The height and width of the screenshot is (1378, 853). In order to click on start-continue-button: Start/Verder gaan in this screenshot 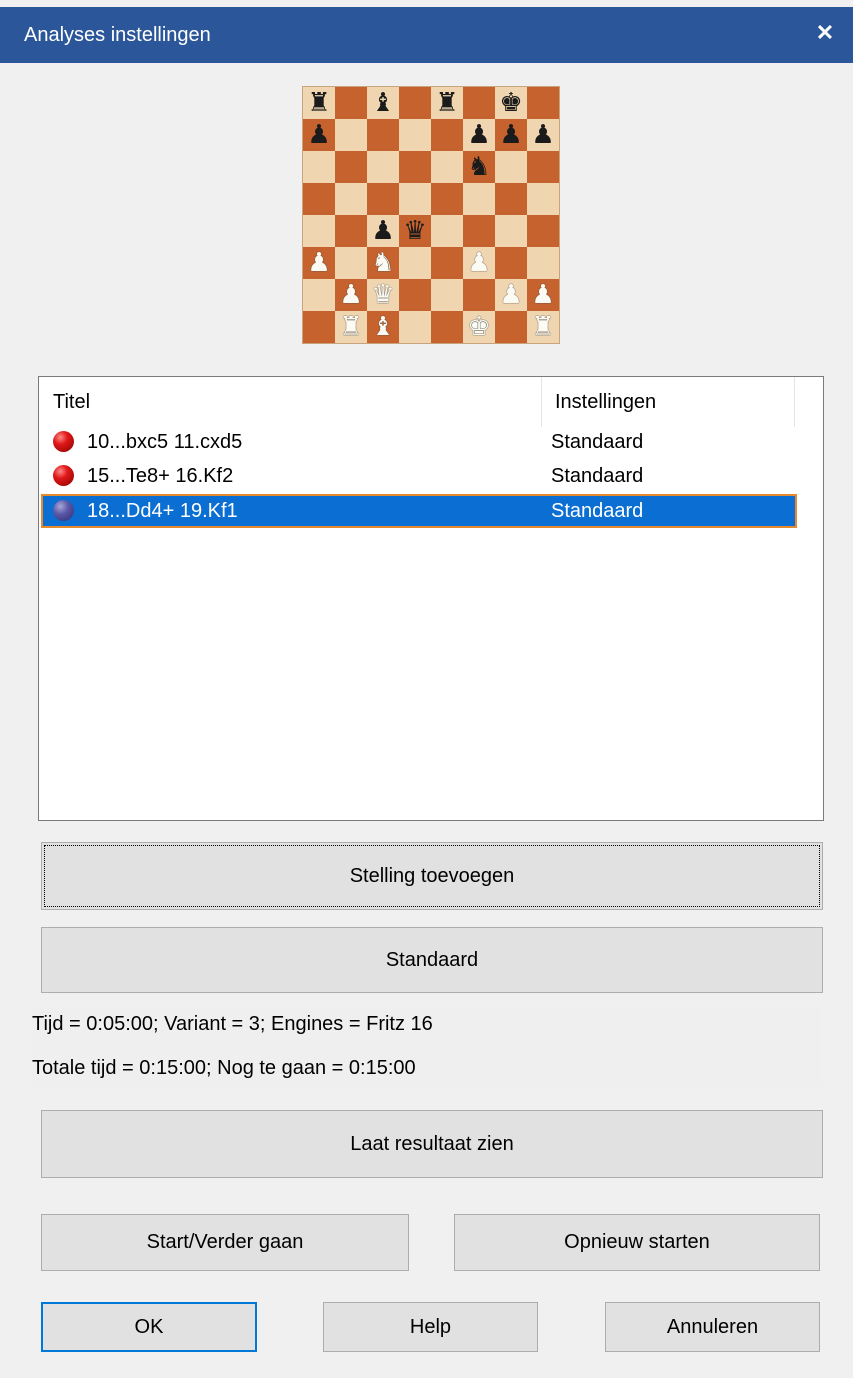, I will do `click(225, 1242)`.